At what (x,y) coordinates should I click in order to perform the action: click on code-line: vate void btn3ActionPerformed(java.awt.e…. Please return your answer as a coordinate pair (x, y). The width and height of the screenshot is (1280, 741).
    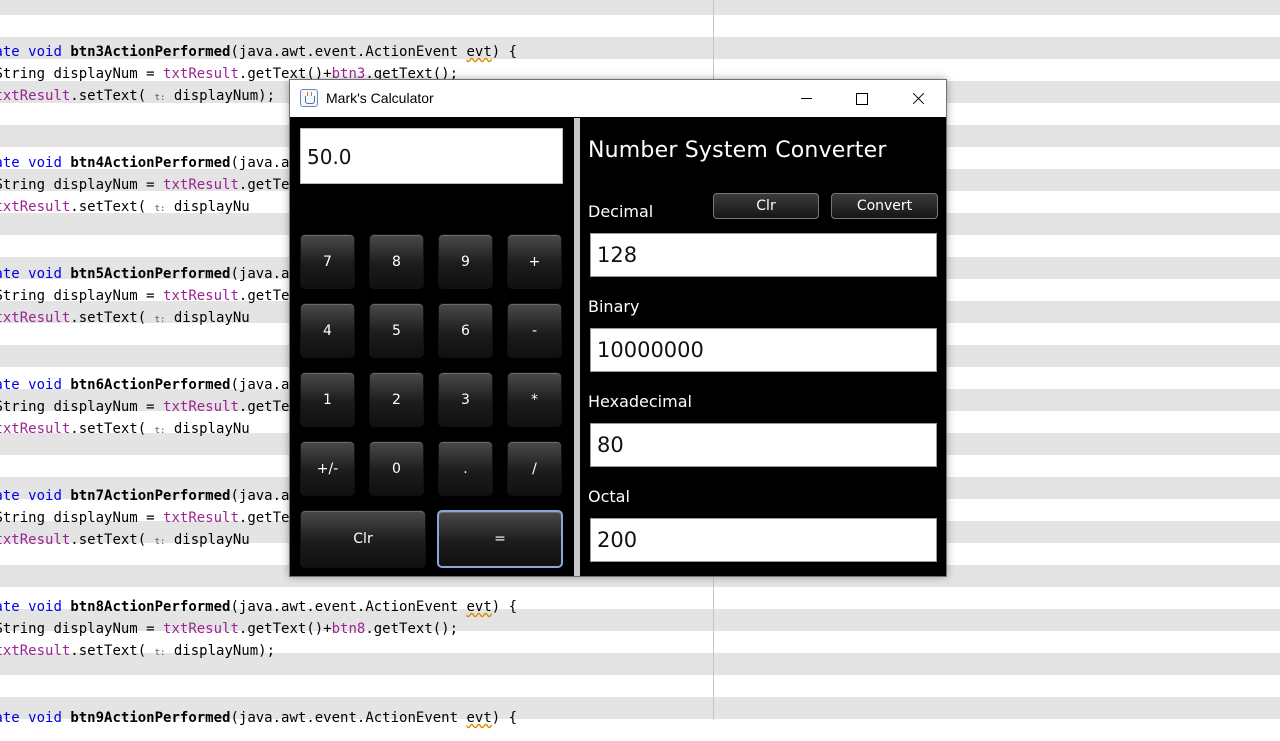
    Looking at the image, I should click on (640, 52).